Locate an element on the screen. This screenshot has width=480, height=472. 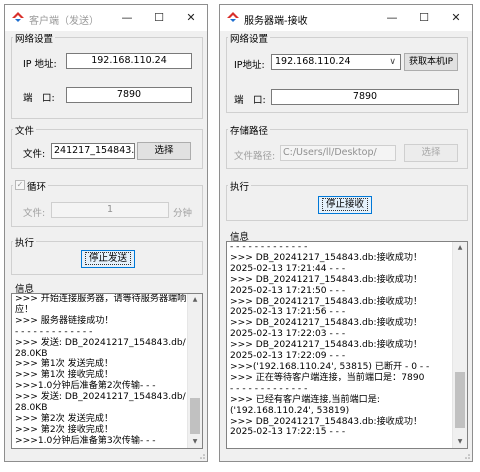
ip-address-combobox: 192.168.110.24 ∨ is located at coordinates (336, 62).